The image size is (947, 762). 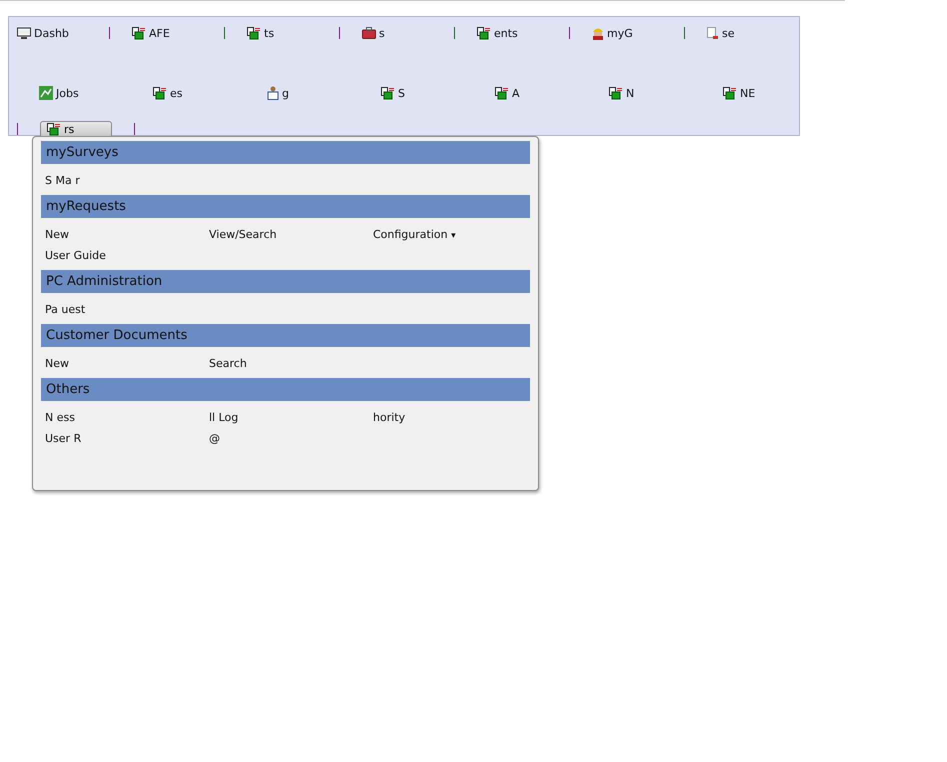 What do you see at coordinates (285, 335) in the screenshot?
I see `section-header: Customer Documents` at bounding box center [285, 335].